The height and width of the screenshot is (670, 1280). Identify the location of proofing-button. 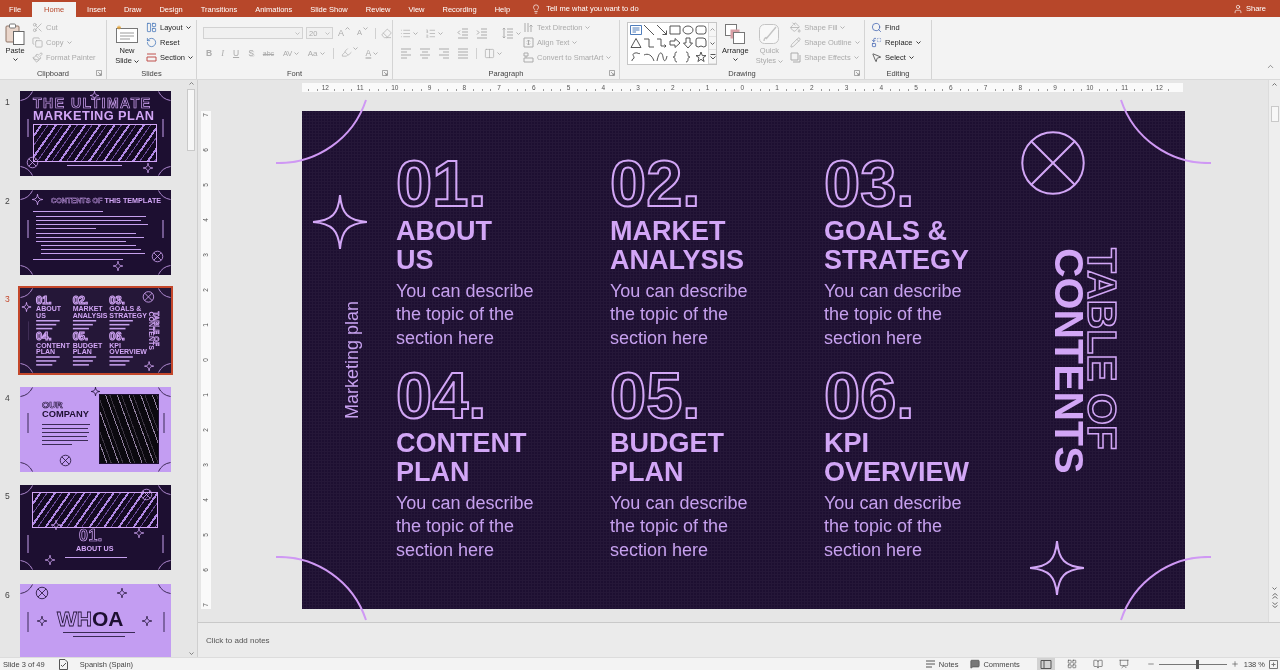
(63, 664).